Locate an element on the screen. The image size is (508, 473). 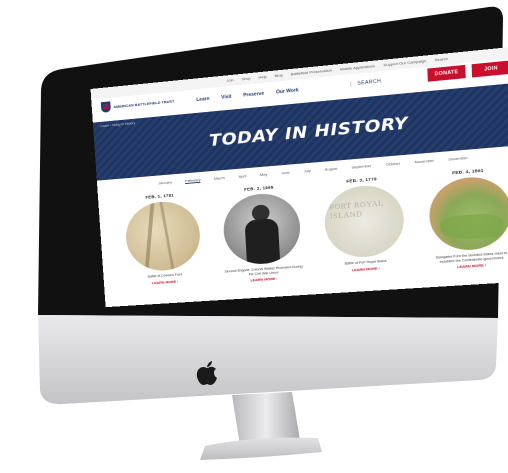
utility-link-preservation: Battlefield Preservation is located at coordinates (311, 72).